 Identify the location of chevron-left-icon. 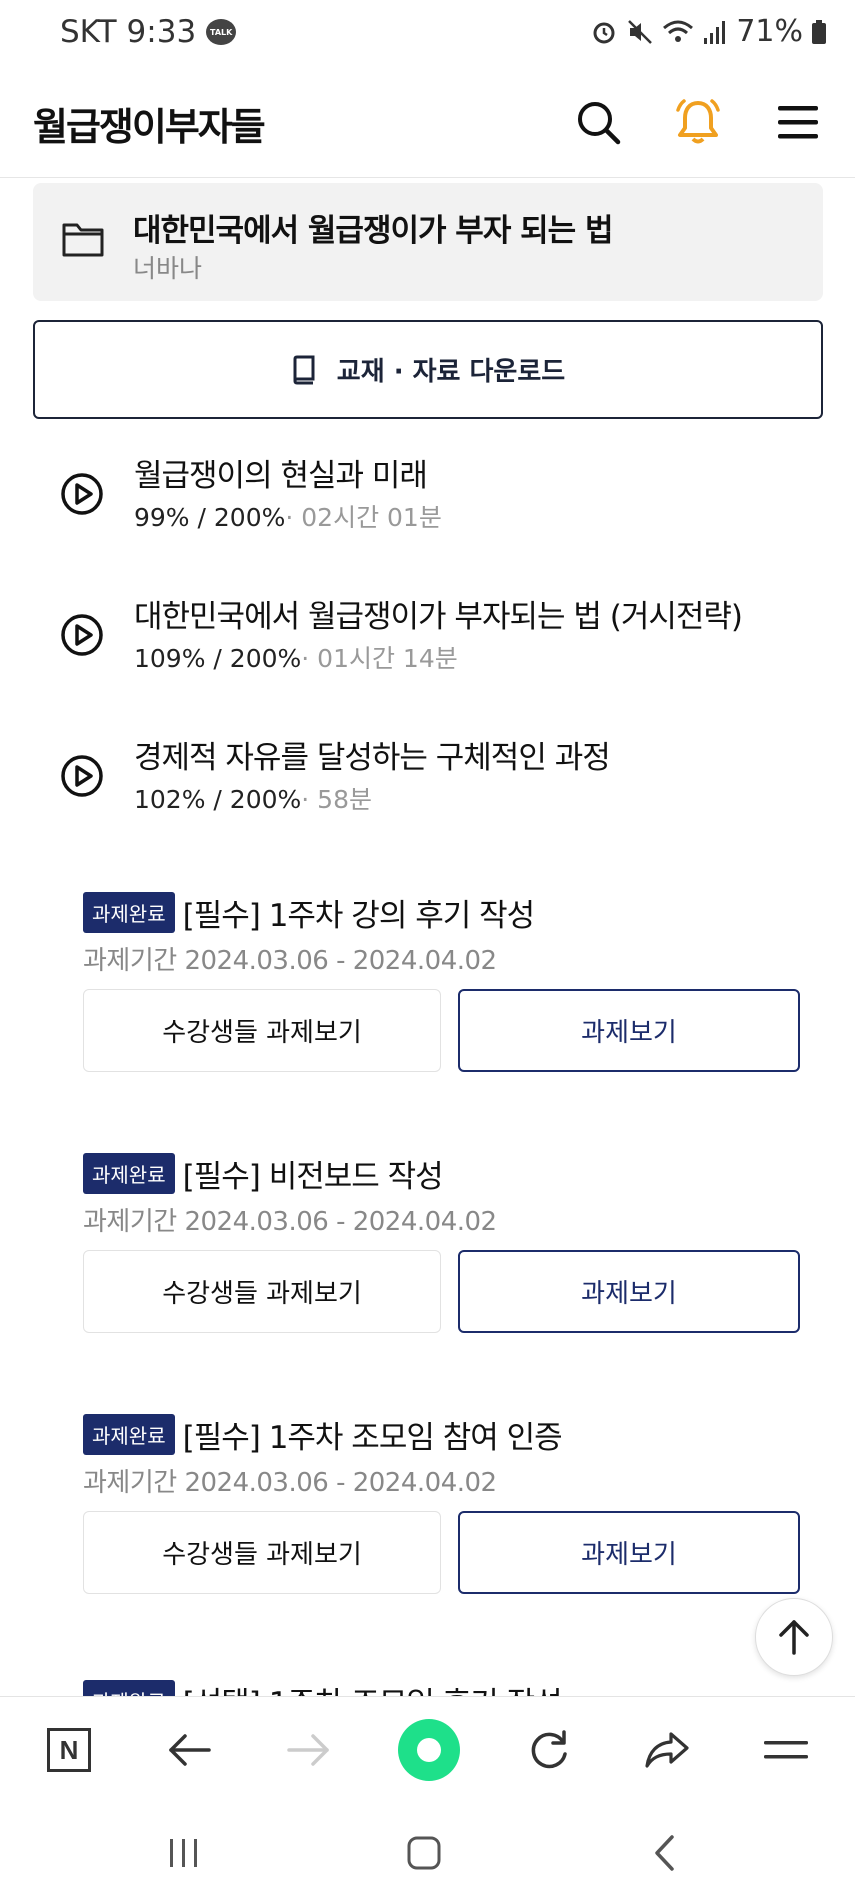
(664, 1853).